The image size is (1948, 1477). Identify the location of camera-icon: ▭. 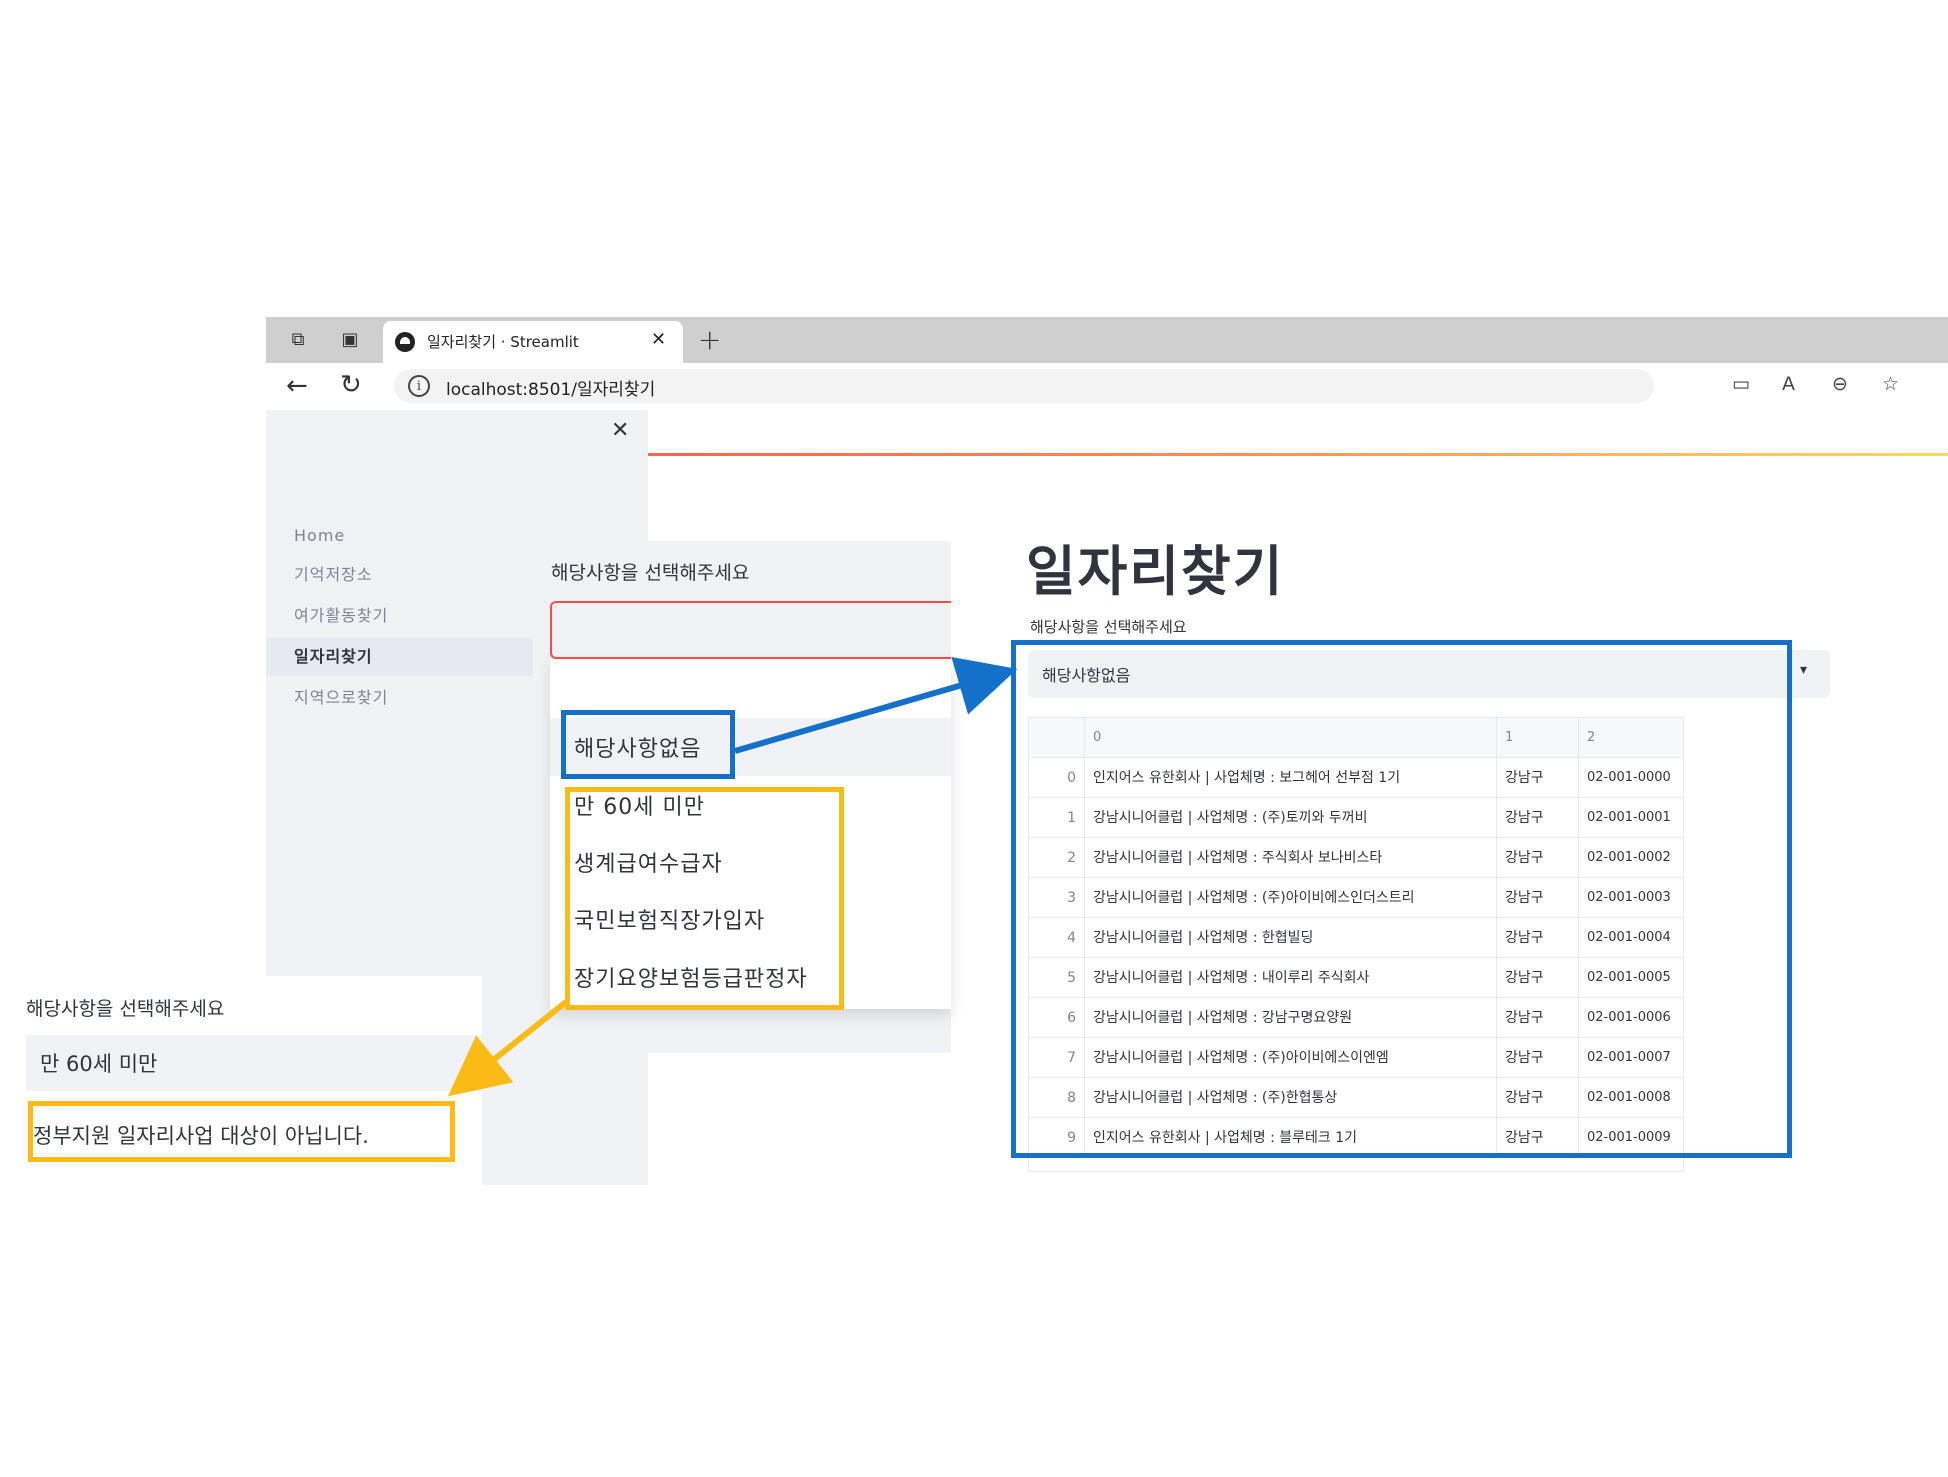
(1741, 384).